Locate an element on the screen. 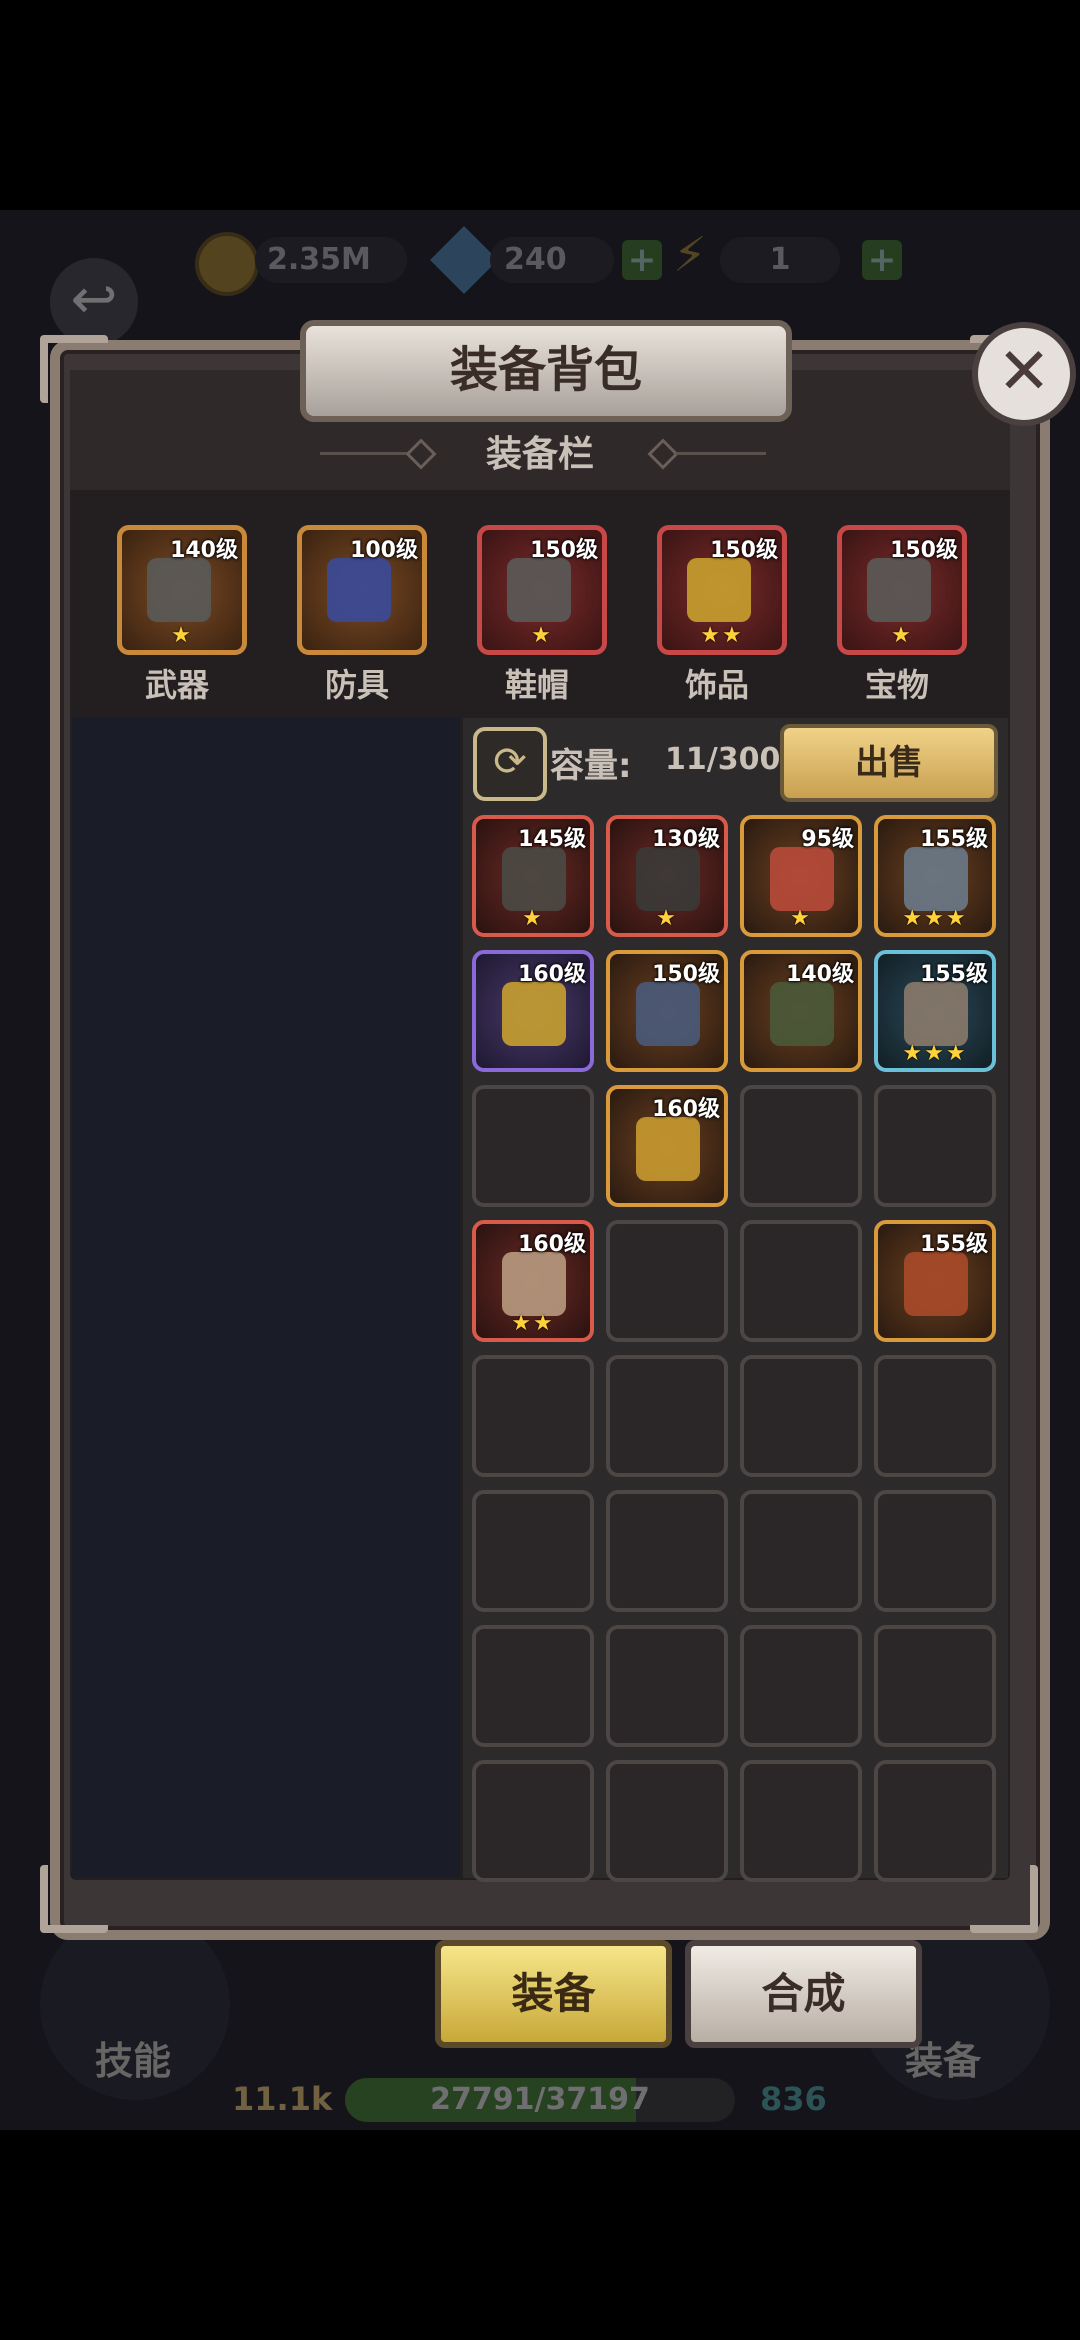 This screenshot has height=2340, width=1080. equipped-slot-1: 100级 is located at coordinates (362, 590).